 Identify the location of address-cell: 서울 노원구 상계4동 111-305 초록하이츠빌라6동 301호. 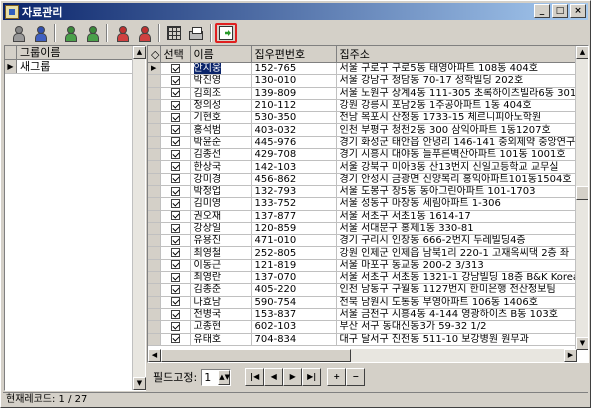
(460, 93).